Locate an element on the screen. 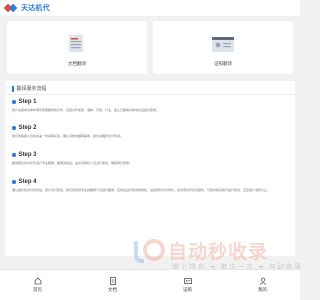 This screenshot has height=300, width=320. watermark-title: 自动秒收录 is located at coordinates (218, 252).